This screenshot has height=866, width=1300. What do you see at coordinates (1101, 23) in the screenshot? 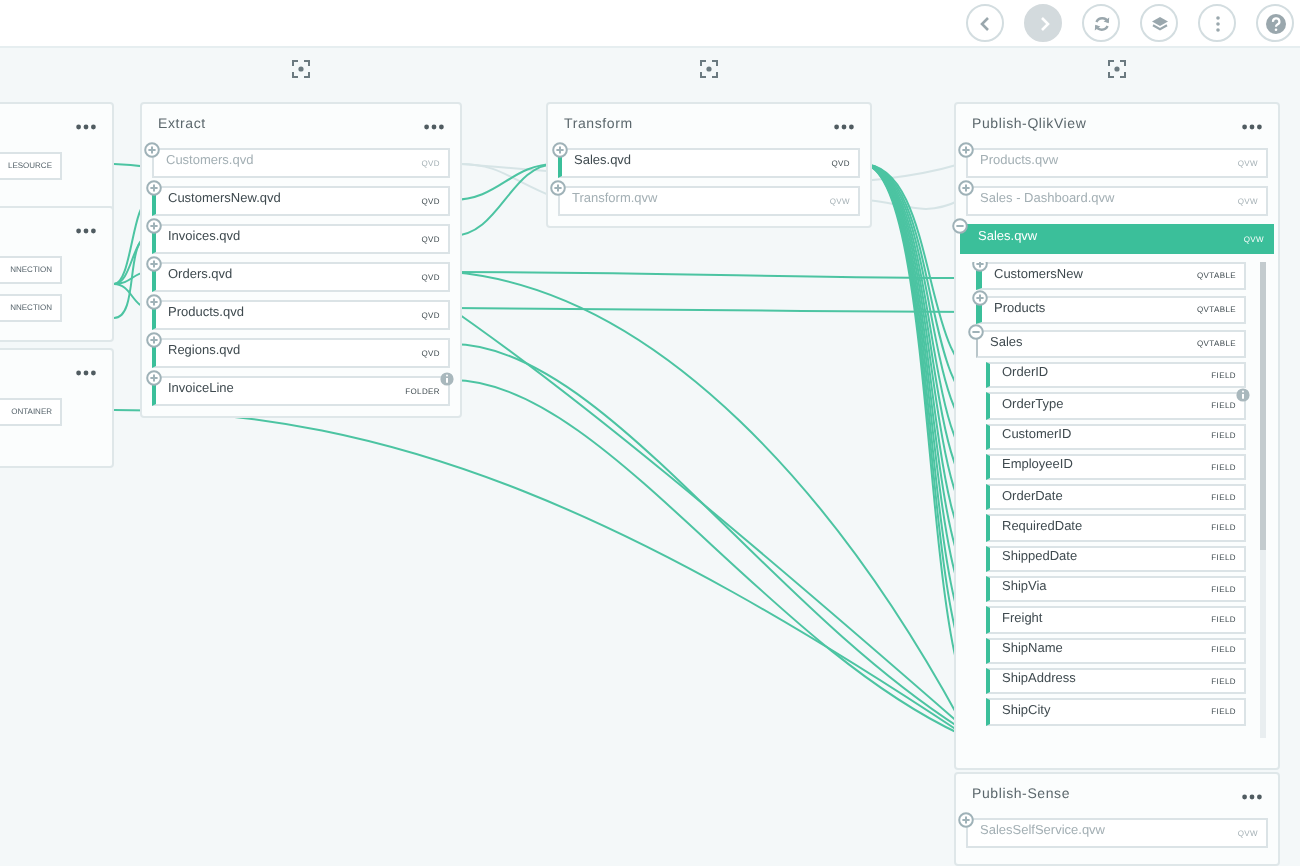
I see `refresh-icon` at bounding box center [1101, 23].